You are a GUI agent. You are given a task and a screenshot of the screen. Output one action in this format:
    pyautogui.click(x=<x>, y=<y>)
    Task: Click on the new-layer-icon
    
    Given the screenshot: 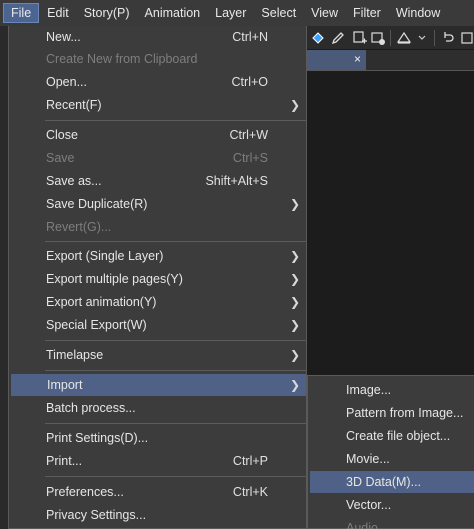 What is the action you would take?
    pyautogui.click(x=378, y=38)
    